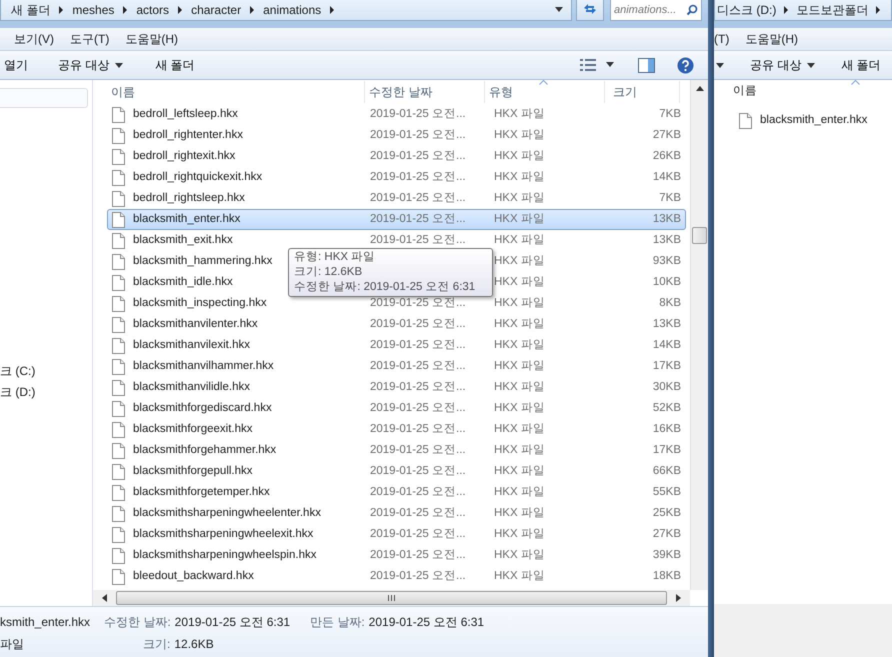 The image size is (892, 657). Describe the element at coordinates (202, 409) in the screenshot. I see `file-name: blacksmithforgediscard.hkx` at that location.